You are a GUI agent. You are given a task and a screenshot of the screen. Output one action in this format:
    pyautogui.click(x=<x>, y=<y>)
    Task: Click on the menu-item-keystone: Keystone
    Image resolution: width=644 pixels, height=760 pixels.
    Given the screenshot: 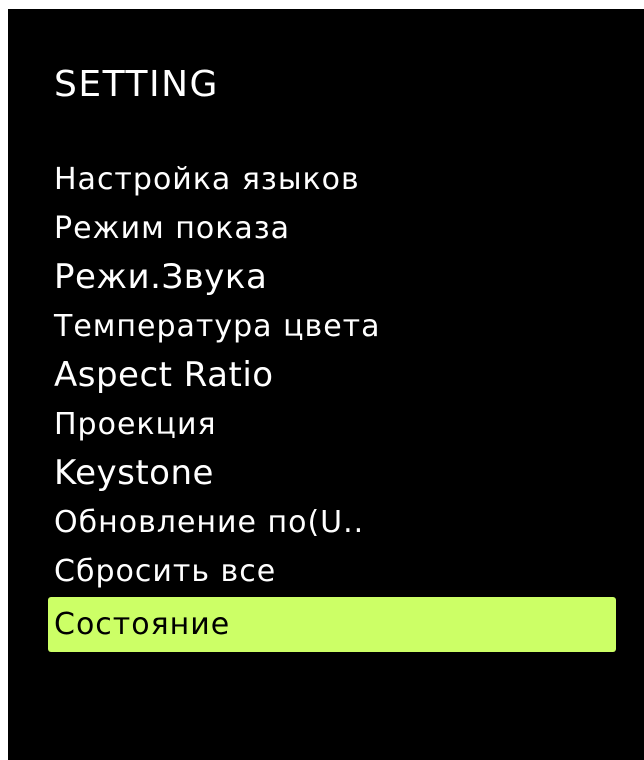 What is the action you would take?
    pyautogui.click(x=332, y=473)
    